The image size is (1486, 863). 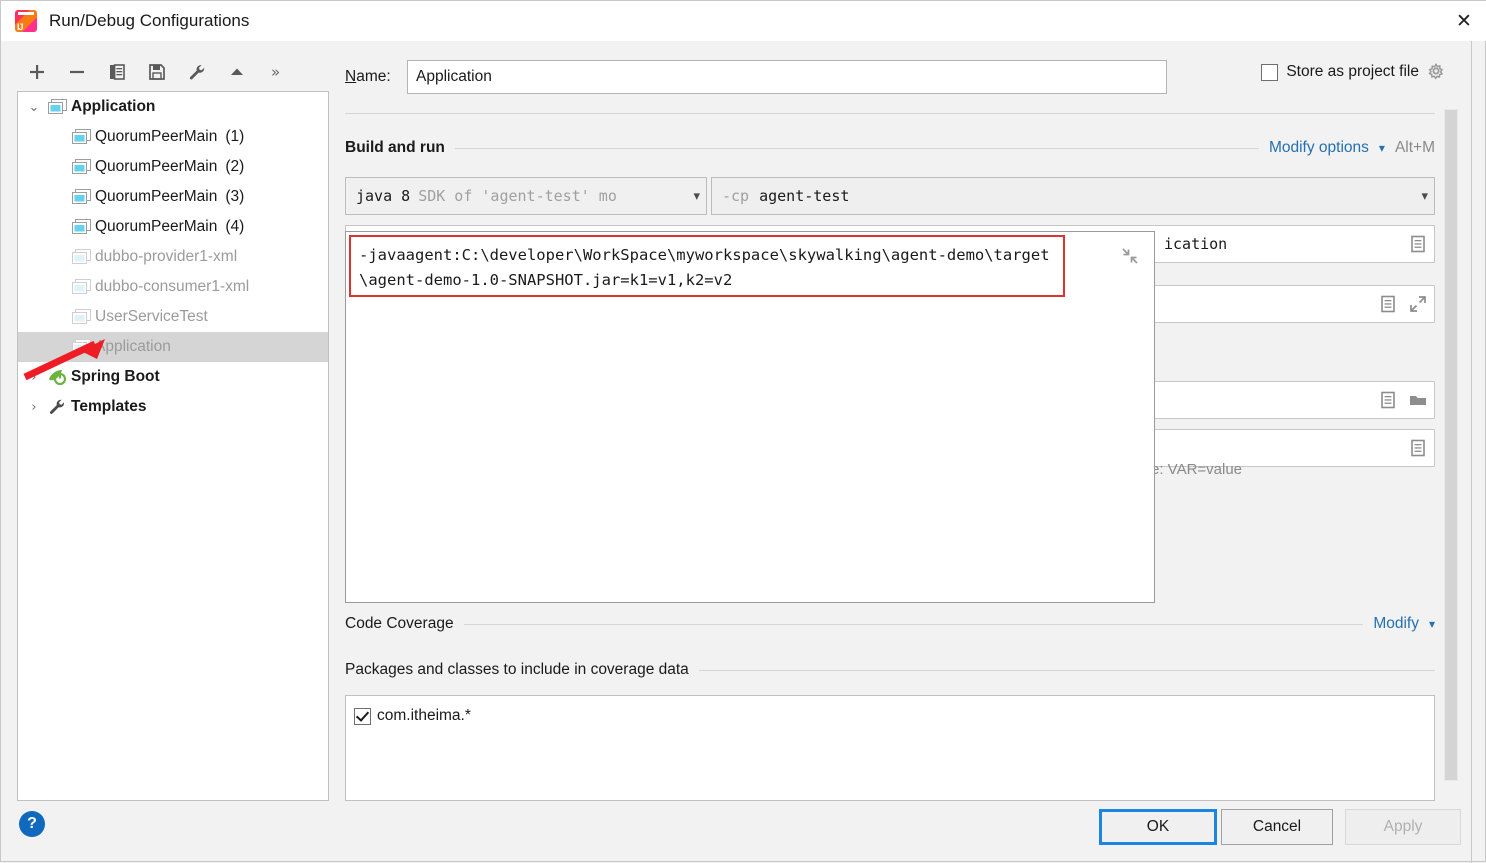 What do you see at coordinates (173, 377) in the screenshot?
I see `tree-row-spring-boot: › Spring Boot` at bounding box center [173, 377].